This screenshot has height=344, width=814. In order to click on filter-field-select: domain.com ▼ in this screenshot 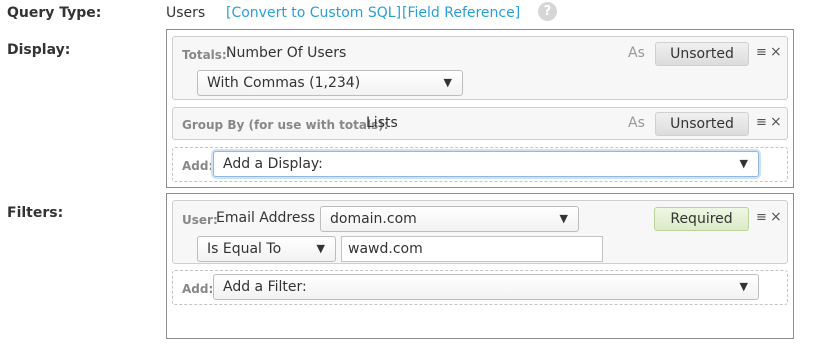, I will do `click(449, 219)`.